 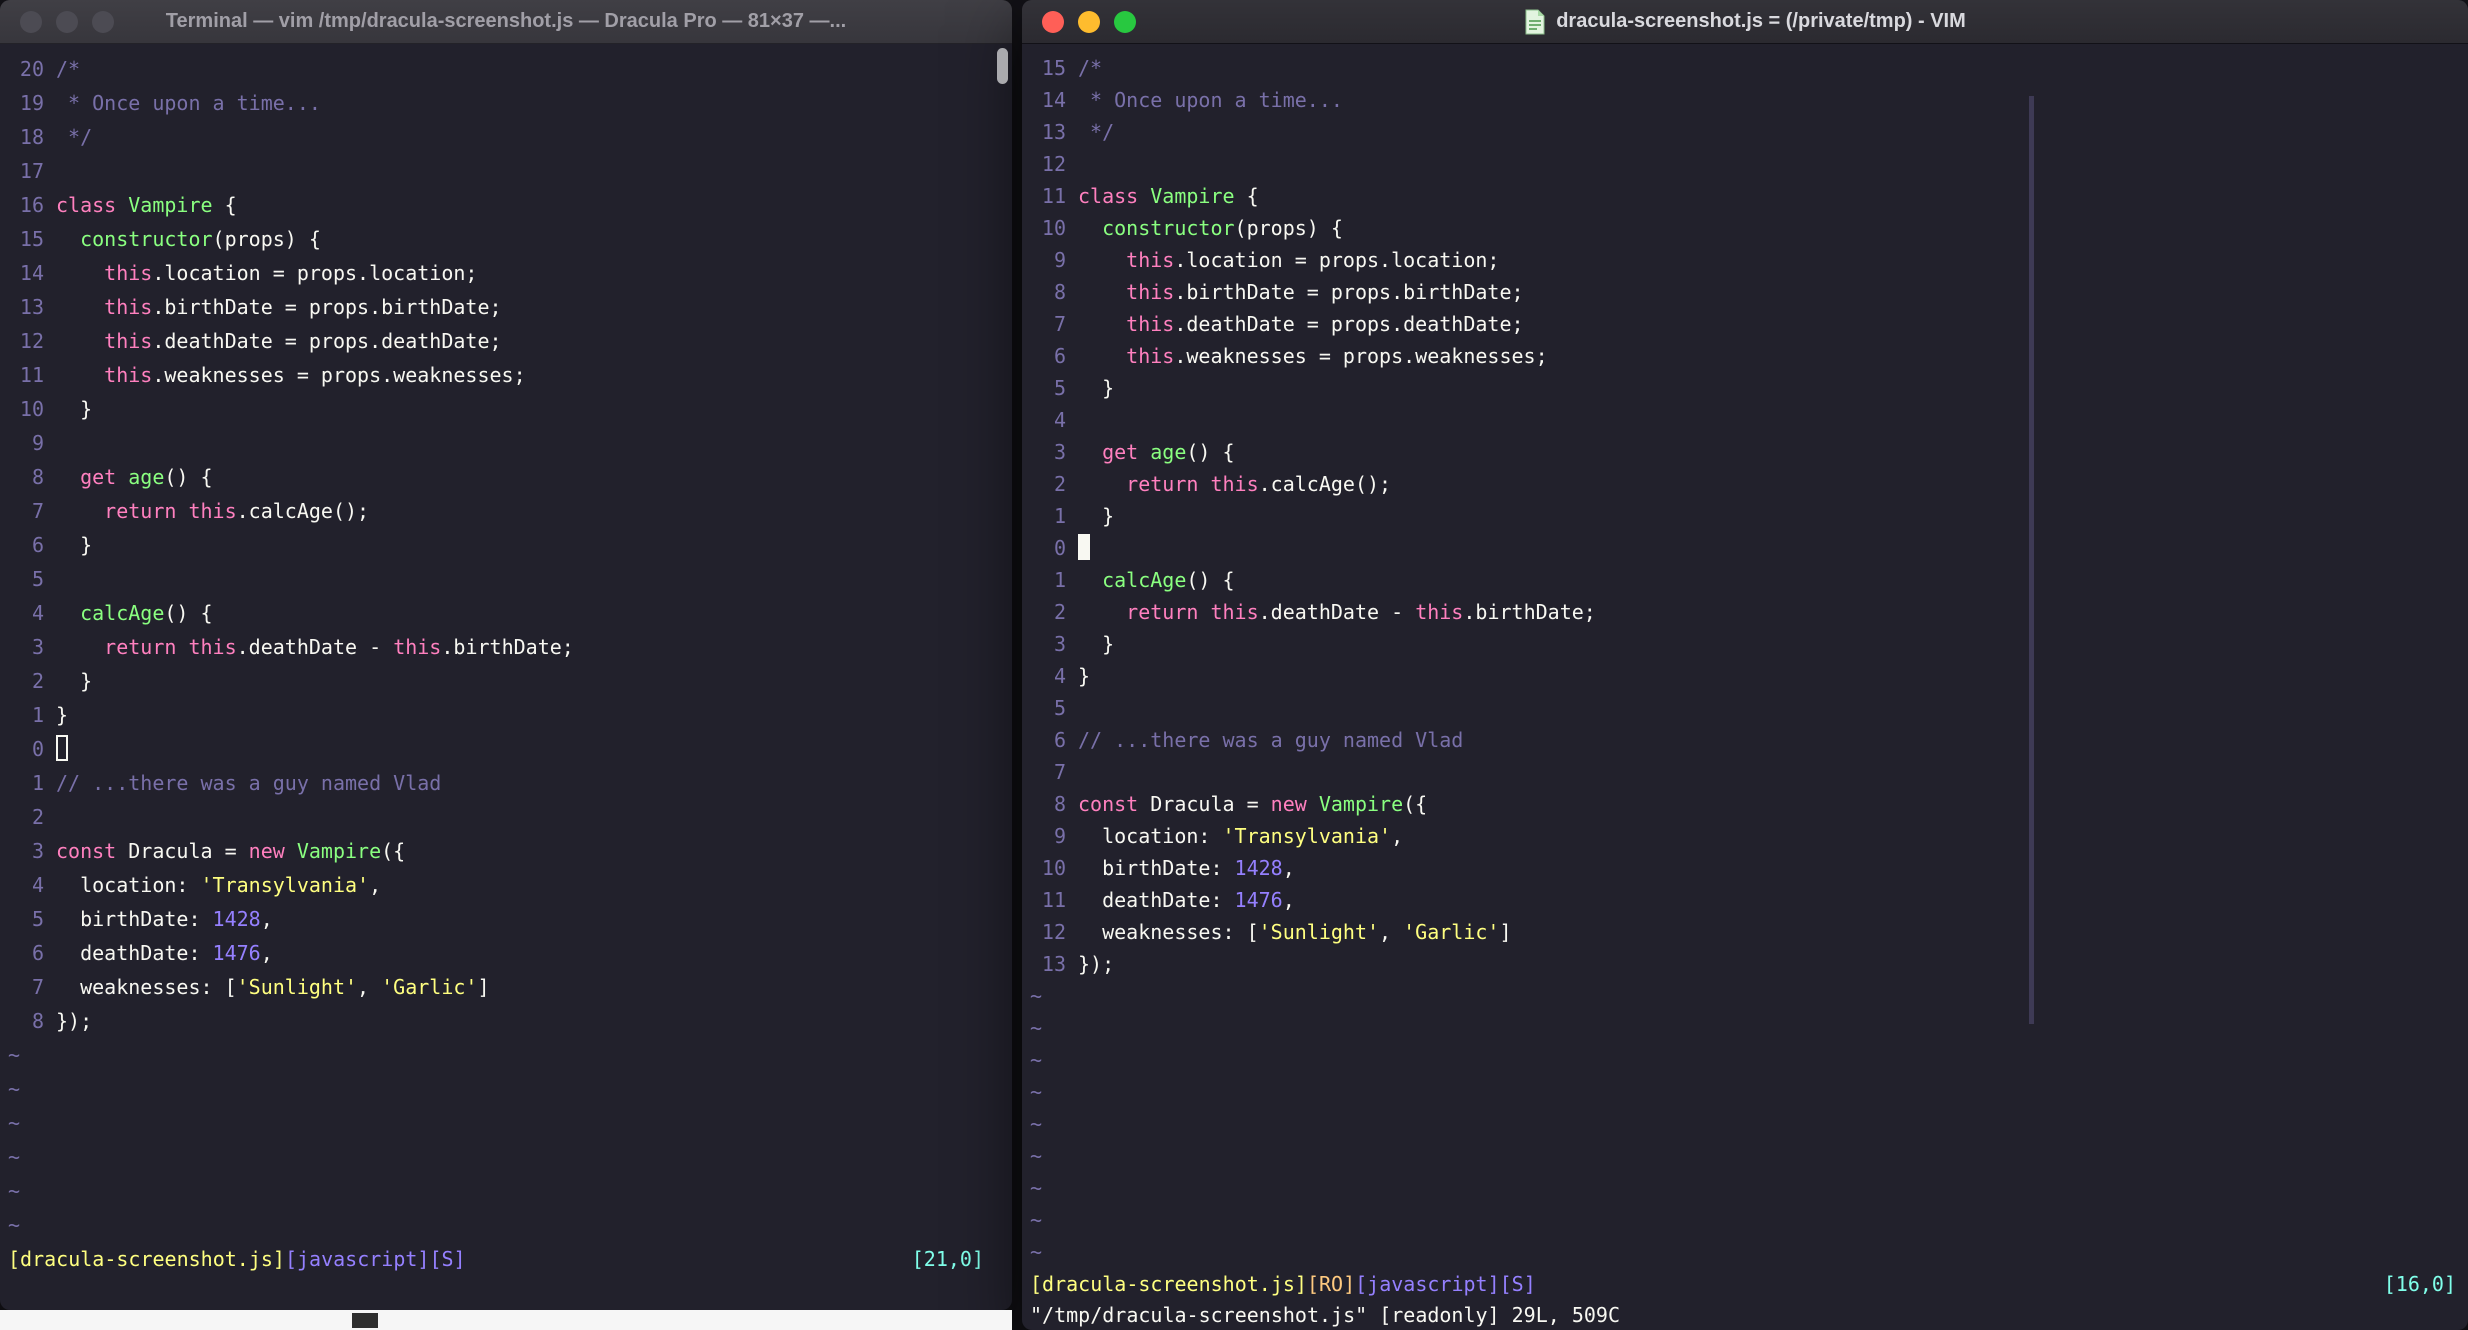 What do you see at coordinates (146, 613) in the screenshot?
I see `code-text: calcAge() {` at bounding box center [146, 613].